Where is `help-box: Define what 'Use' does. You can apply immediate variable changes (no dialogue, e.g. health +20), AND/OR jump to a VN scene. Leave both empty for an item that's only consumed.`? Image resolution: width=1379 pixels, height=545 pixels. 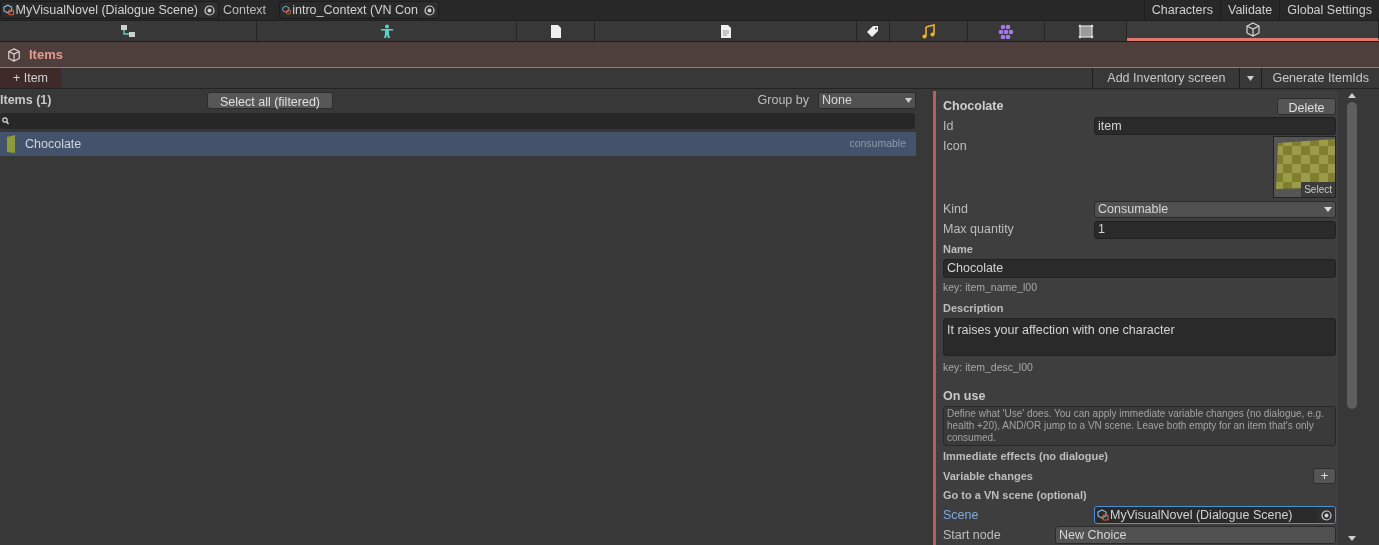 help-box: Define what 'Use' does. You can apply immediate variable changes (no dialogue, e.g. health +20), AND/OR jump to a VN scene. Leave both empty for an item that's only consumed. is located at coordinates (1139, 426).